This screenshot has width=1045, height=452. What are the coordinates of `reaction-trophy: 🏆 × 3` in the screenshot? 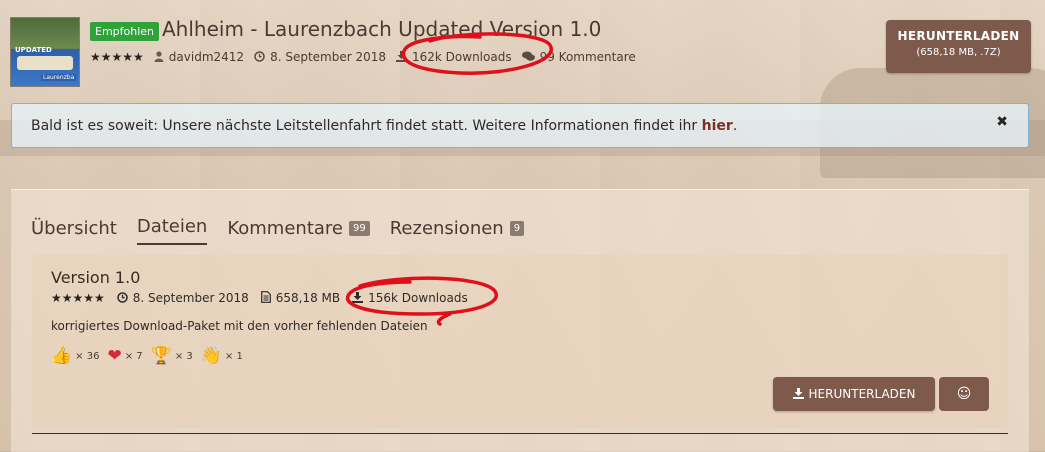 It's located at (172, 356).